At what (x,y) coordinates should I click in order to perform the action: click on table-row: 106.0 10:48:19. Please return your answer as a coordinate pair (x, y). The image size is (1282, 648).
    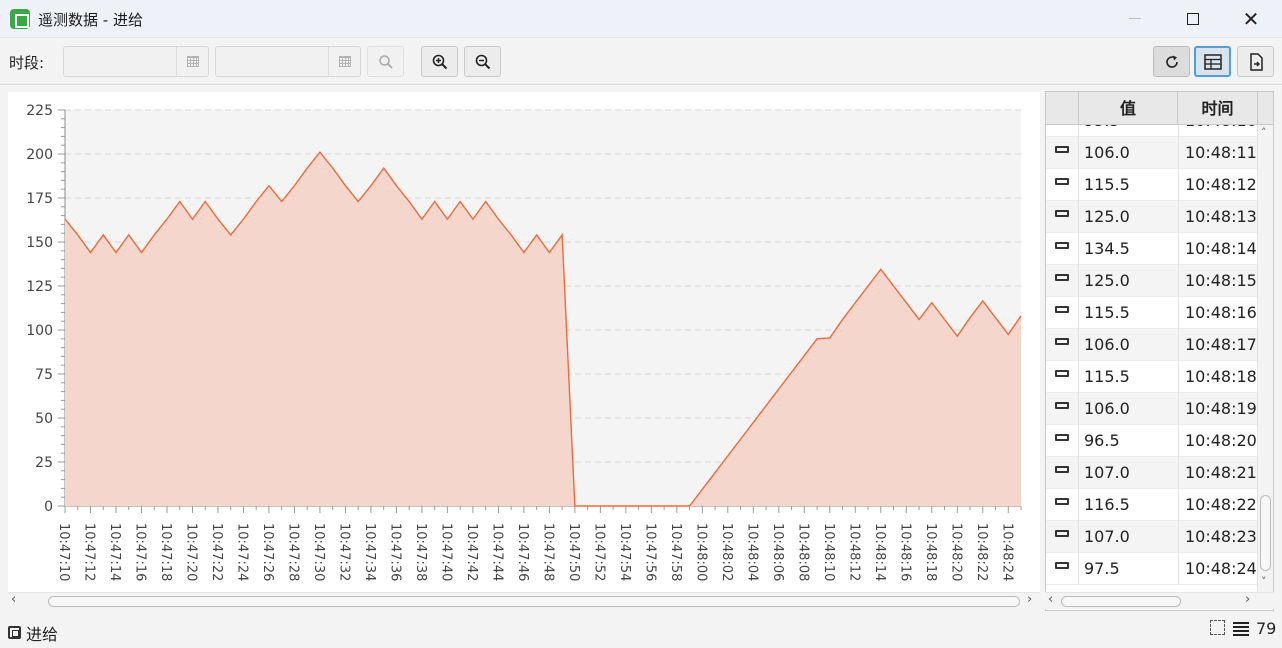
    Looking at the image, I should click on (1151, 409).